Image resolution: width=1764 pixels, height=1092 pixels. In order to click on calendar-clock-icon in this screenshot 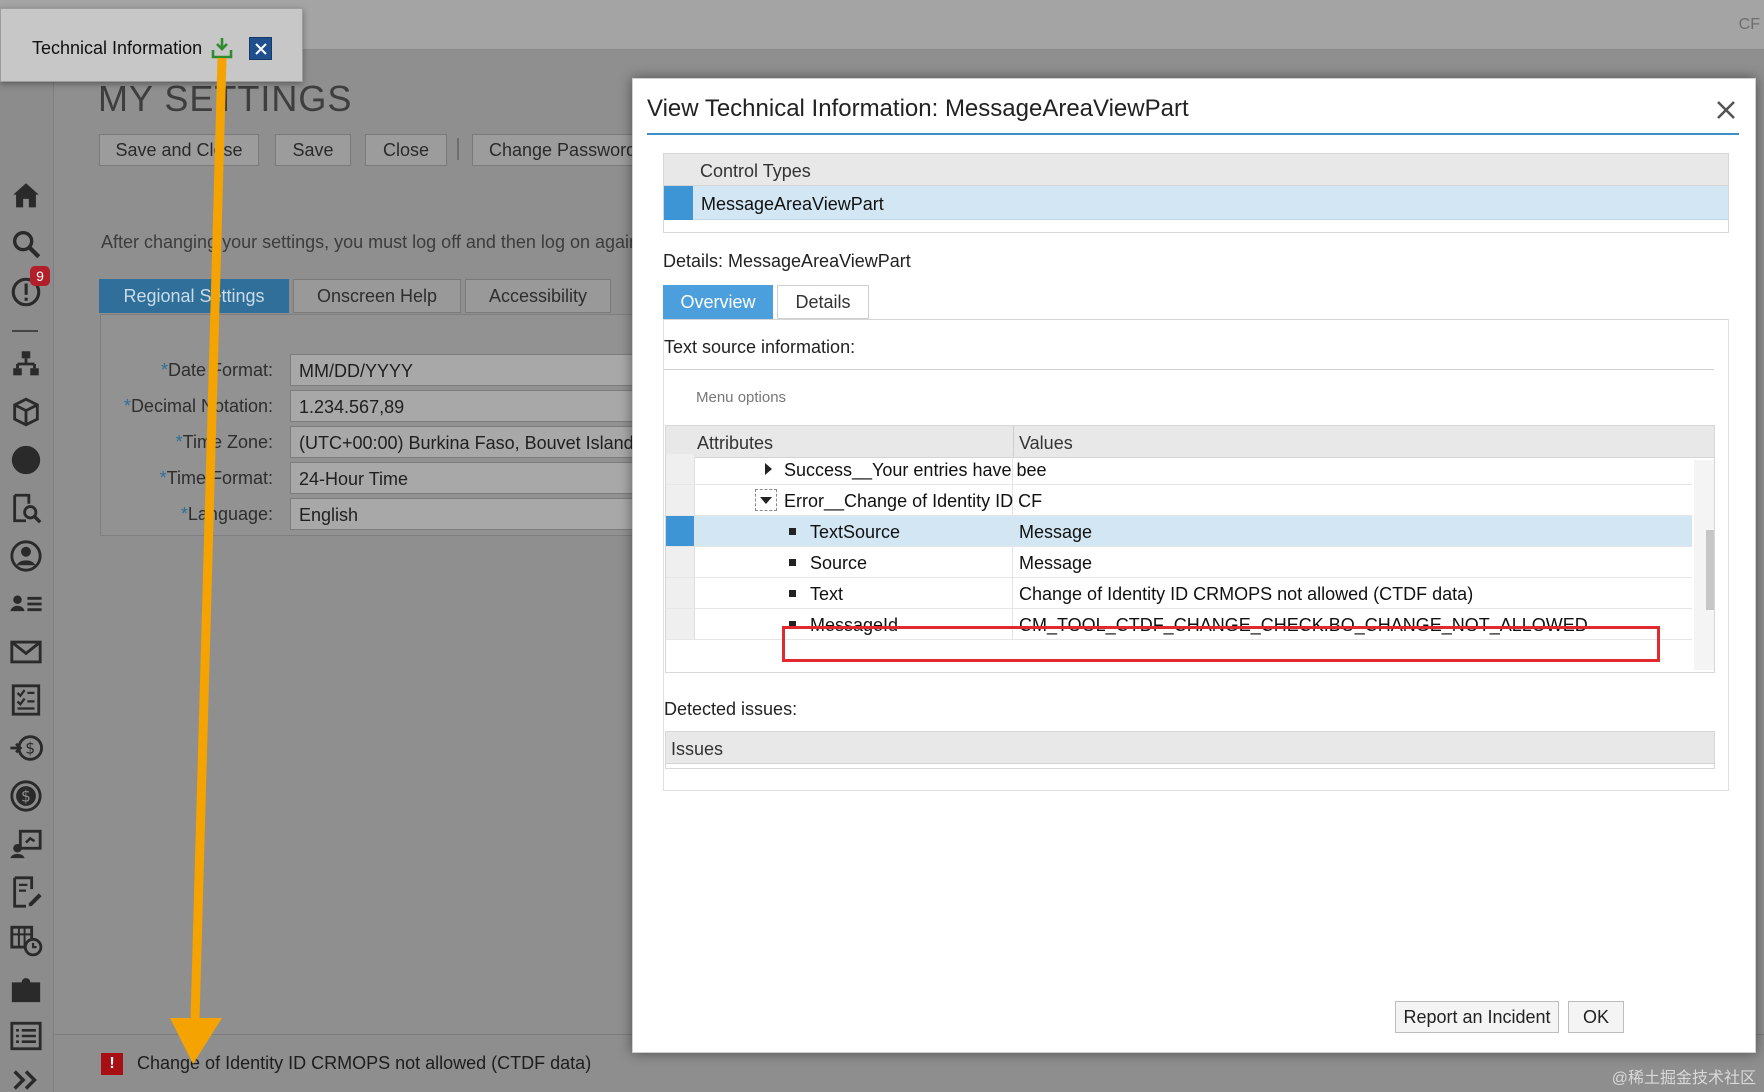, I will do `click(26, 940)`.